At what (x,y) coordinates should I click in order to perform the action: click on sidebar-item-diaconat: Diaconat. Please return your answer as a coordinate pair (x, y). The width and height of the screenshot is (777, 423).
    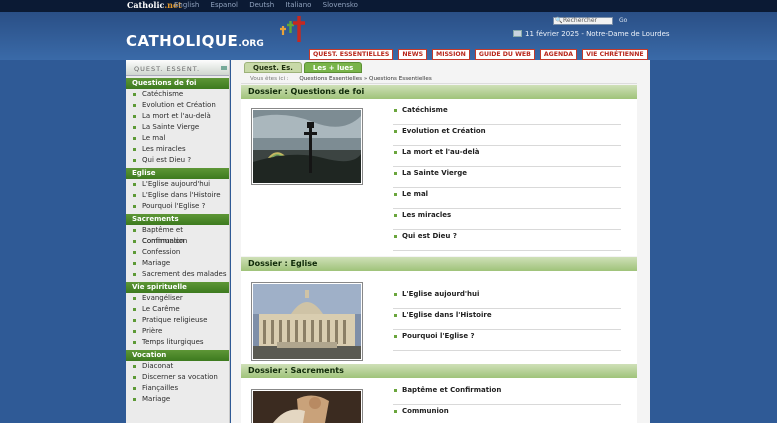
    Looking at the image, I should click on (177, 366).